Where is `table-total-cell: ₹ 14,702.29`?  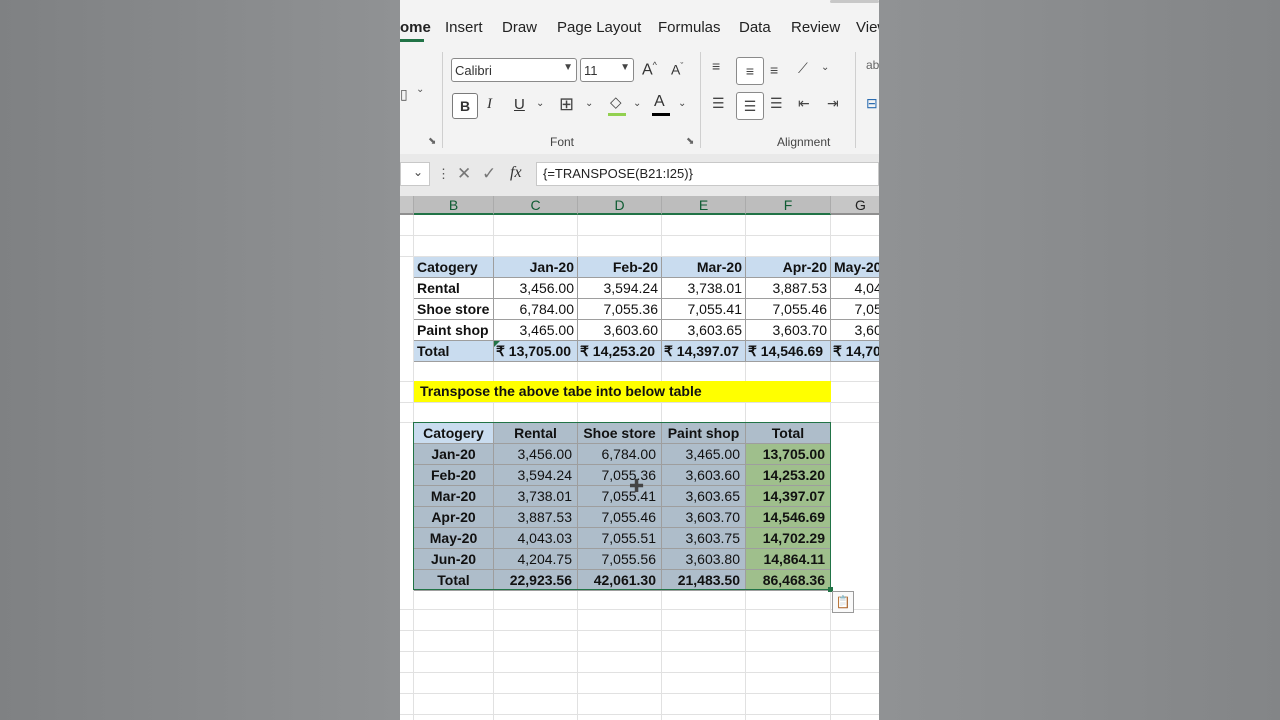 table-total-cell: ₹ 14,702.29 is located at coordinates (855, 351).